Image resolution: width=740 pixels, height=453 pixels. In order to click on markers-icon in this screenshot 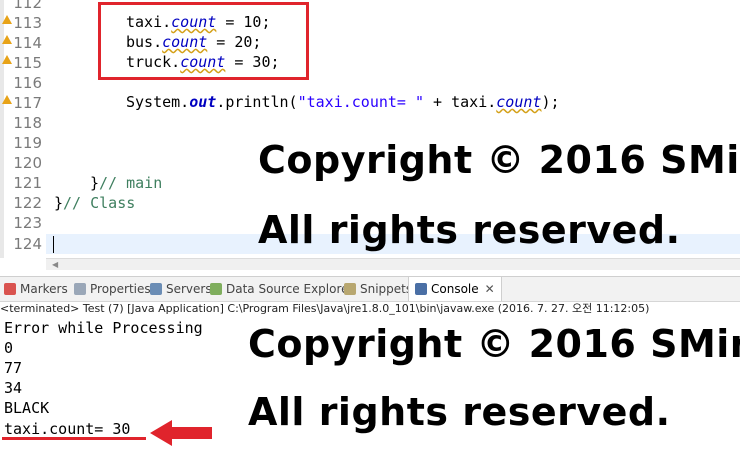, I will do `click(10, 289)`.